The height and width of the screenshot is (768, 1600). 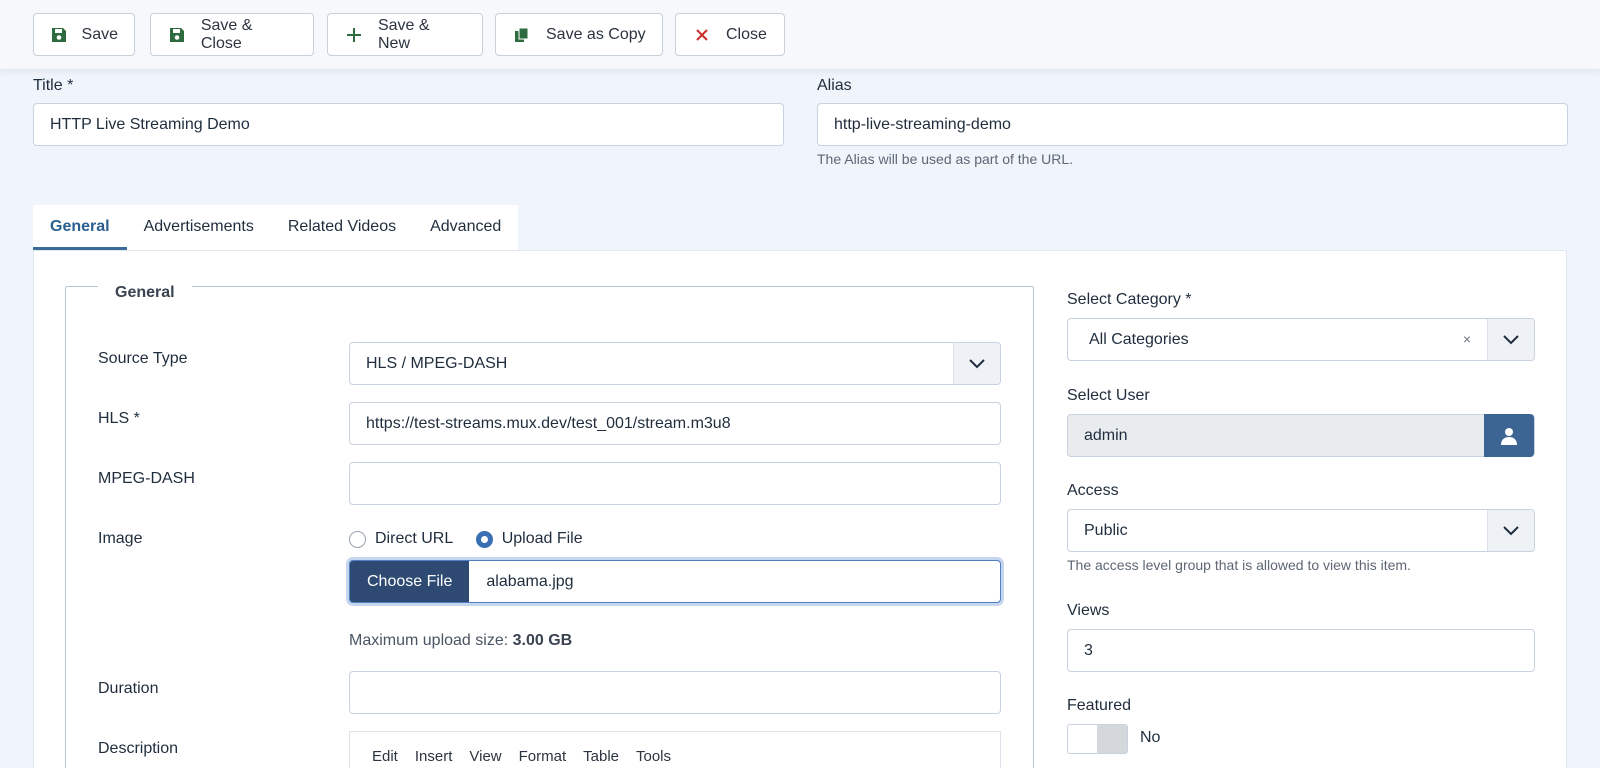 I want to click on user-label: Select User, so click(x=1108, y=395).